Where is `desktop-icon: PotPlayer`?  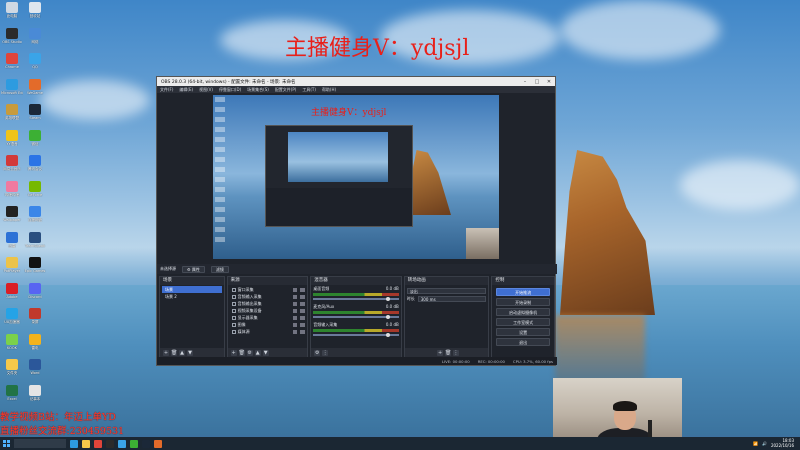 desktop-icon: PotPlayer is located at coordinates (12, 265).